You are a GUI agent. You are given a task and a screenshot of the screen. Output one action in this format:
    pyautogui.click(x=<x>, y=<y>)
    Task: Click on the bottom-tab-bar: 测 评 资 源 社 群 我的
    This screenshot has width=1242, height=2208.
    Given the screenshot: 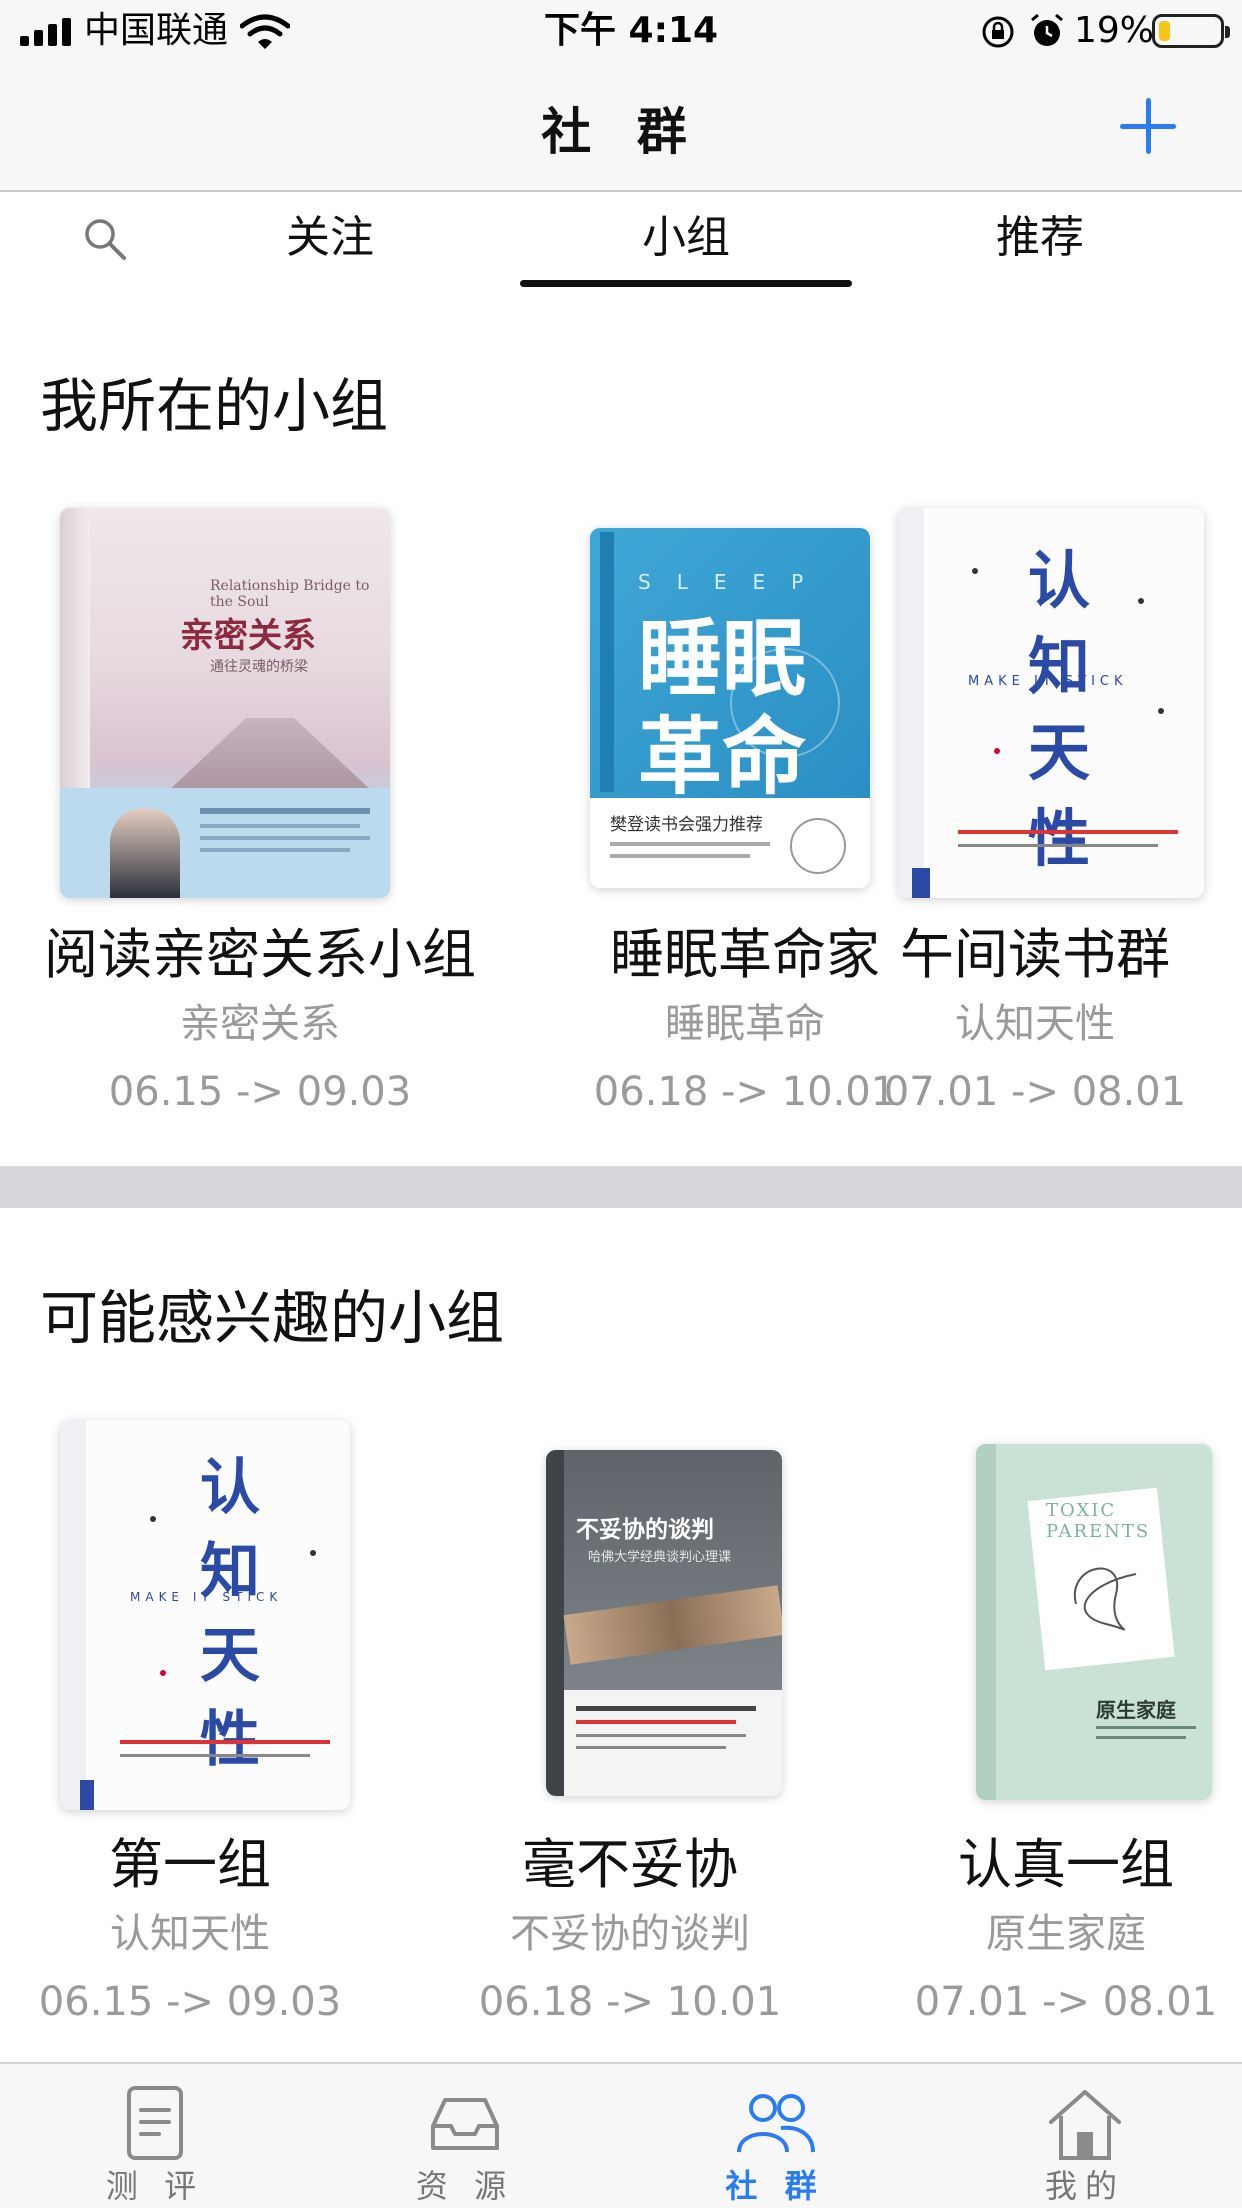 What is the action you would take?
    pyautogui.click(x=621, y=2135)
    